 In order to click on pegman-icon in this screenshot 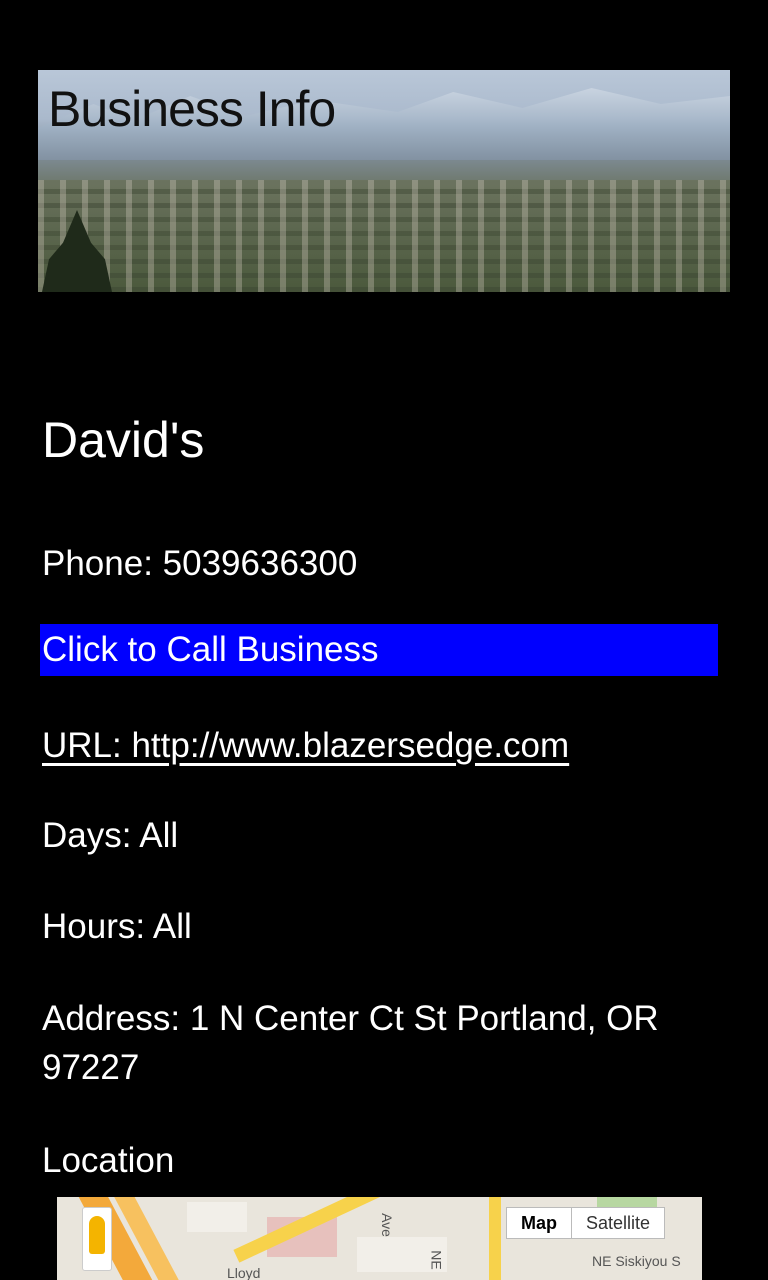, I will do `click(97, 1239)`.